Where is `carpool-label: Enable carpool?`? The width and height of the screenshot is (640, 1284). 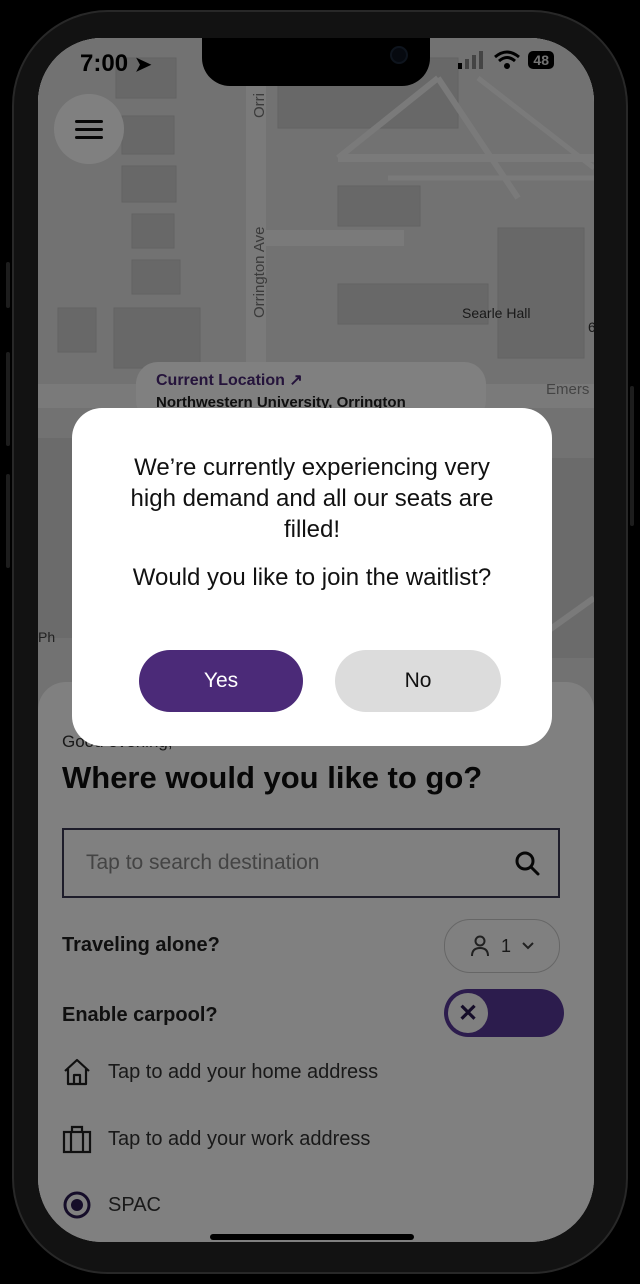
carpool-label: Enable carpool? is located at coordinates (140, 1015).